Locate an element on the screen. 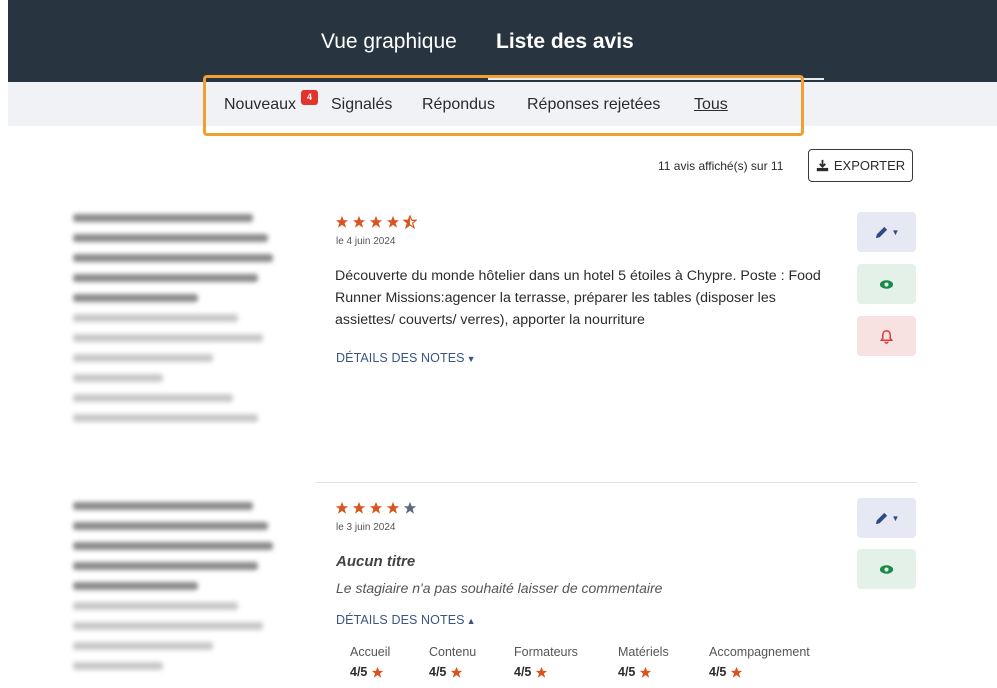 This screenshot has width=997, height=688. tab-vue-graphique: Vue graphique is located at coordinates (389, 42).